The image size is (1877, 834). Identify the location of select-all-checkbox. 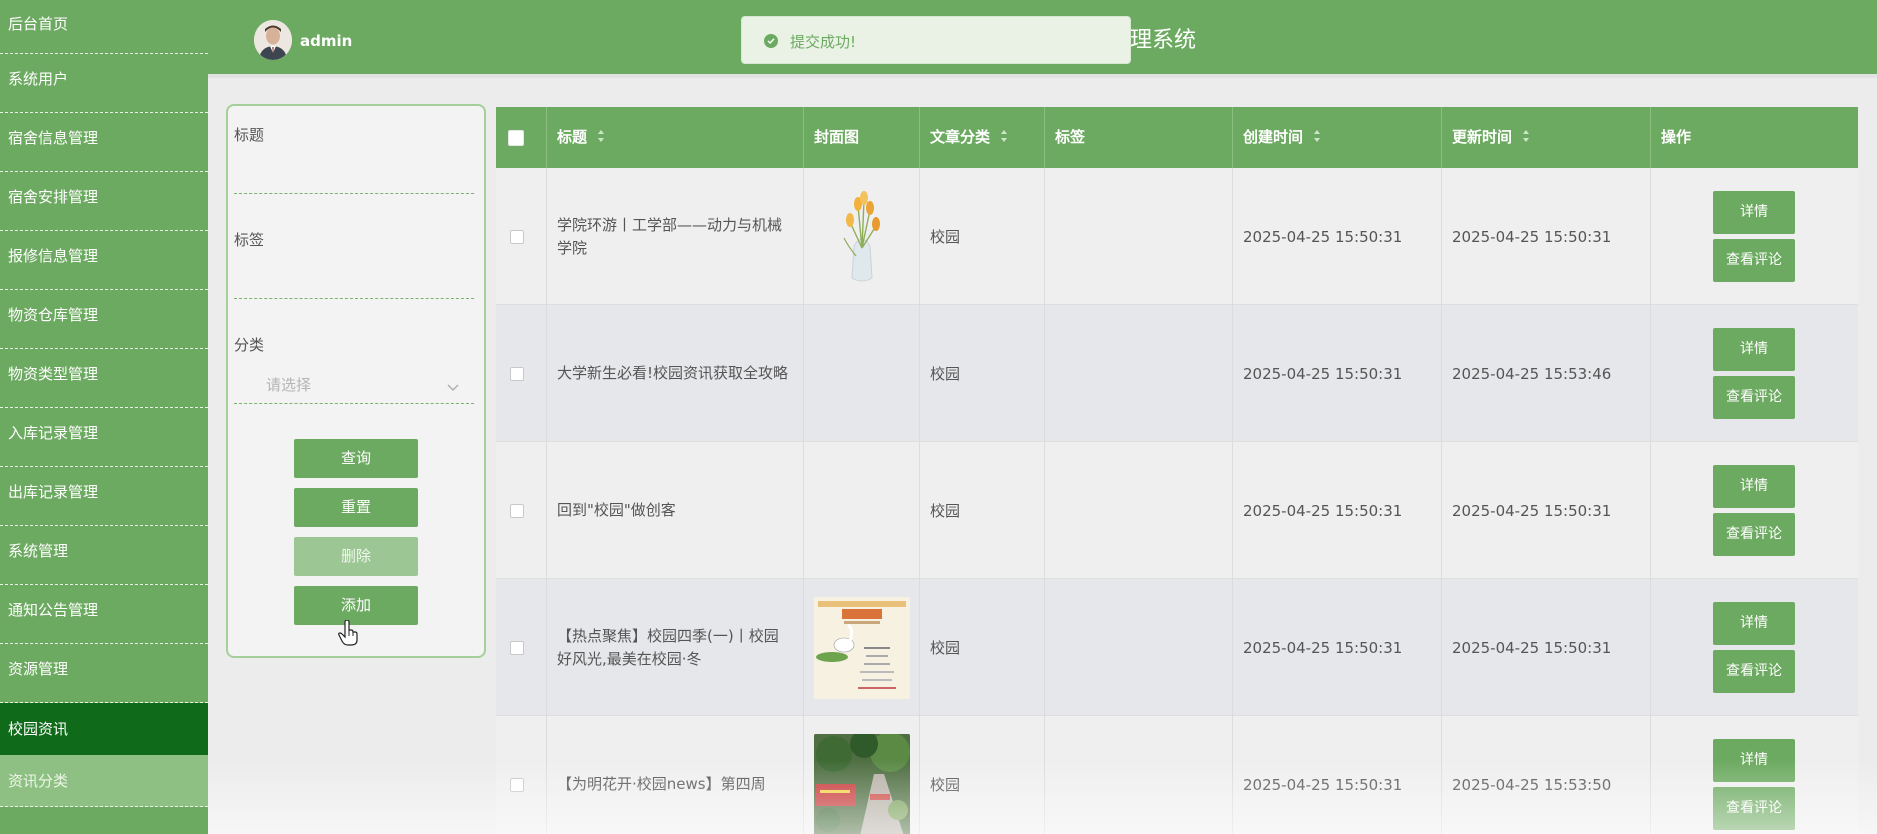
(516, 137).